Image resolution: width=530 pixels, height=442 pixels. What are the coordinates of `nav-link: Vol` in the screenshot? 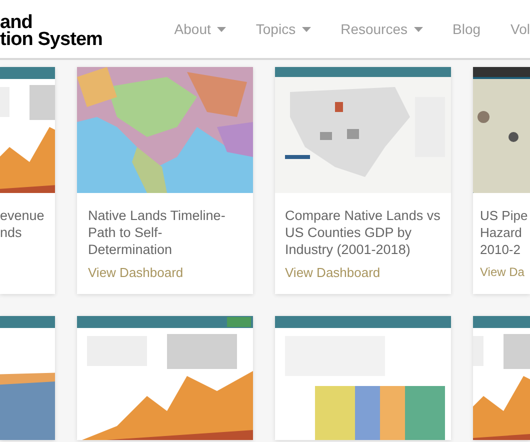 It's located at (520, 29).